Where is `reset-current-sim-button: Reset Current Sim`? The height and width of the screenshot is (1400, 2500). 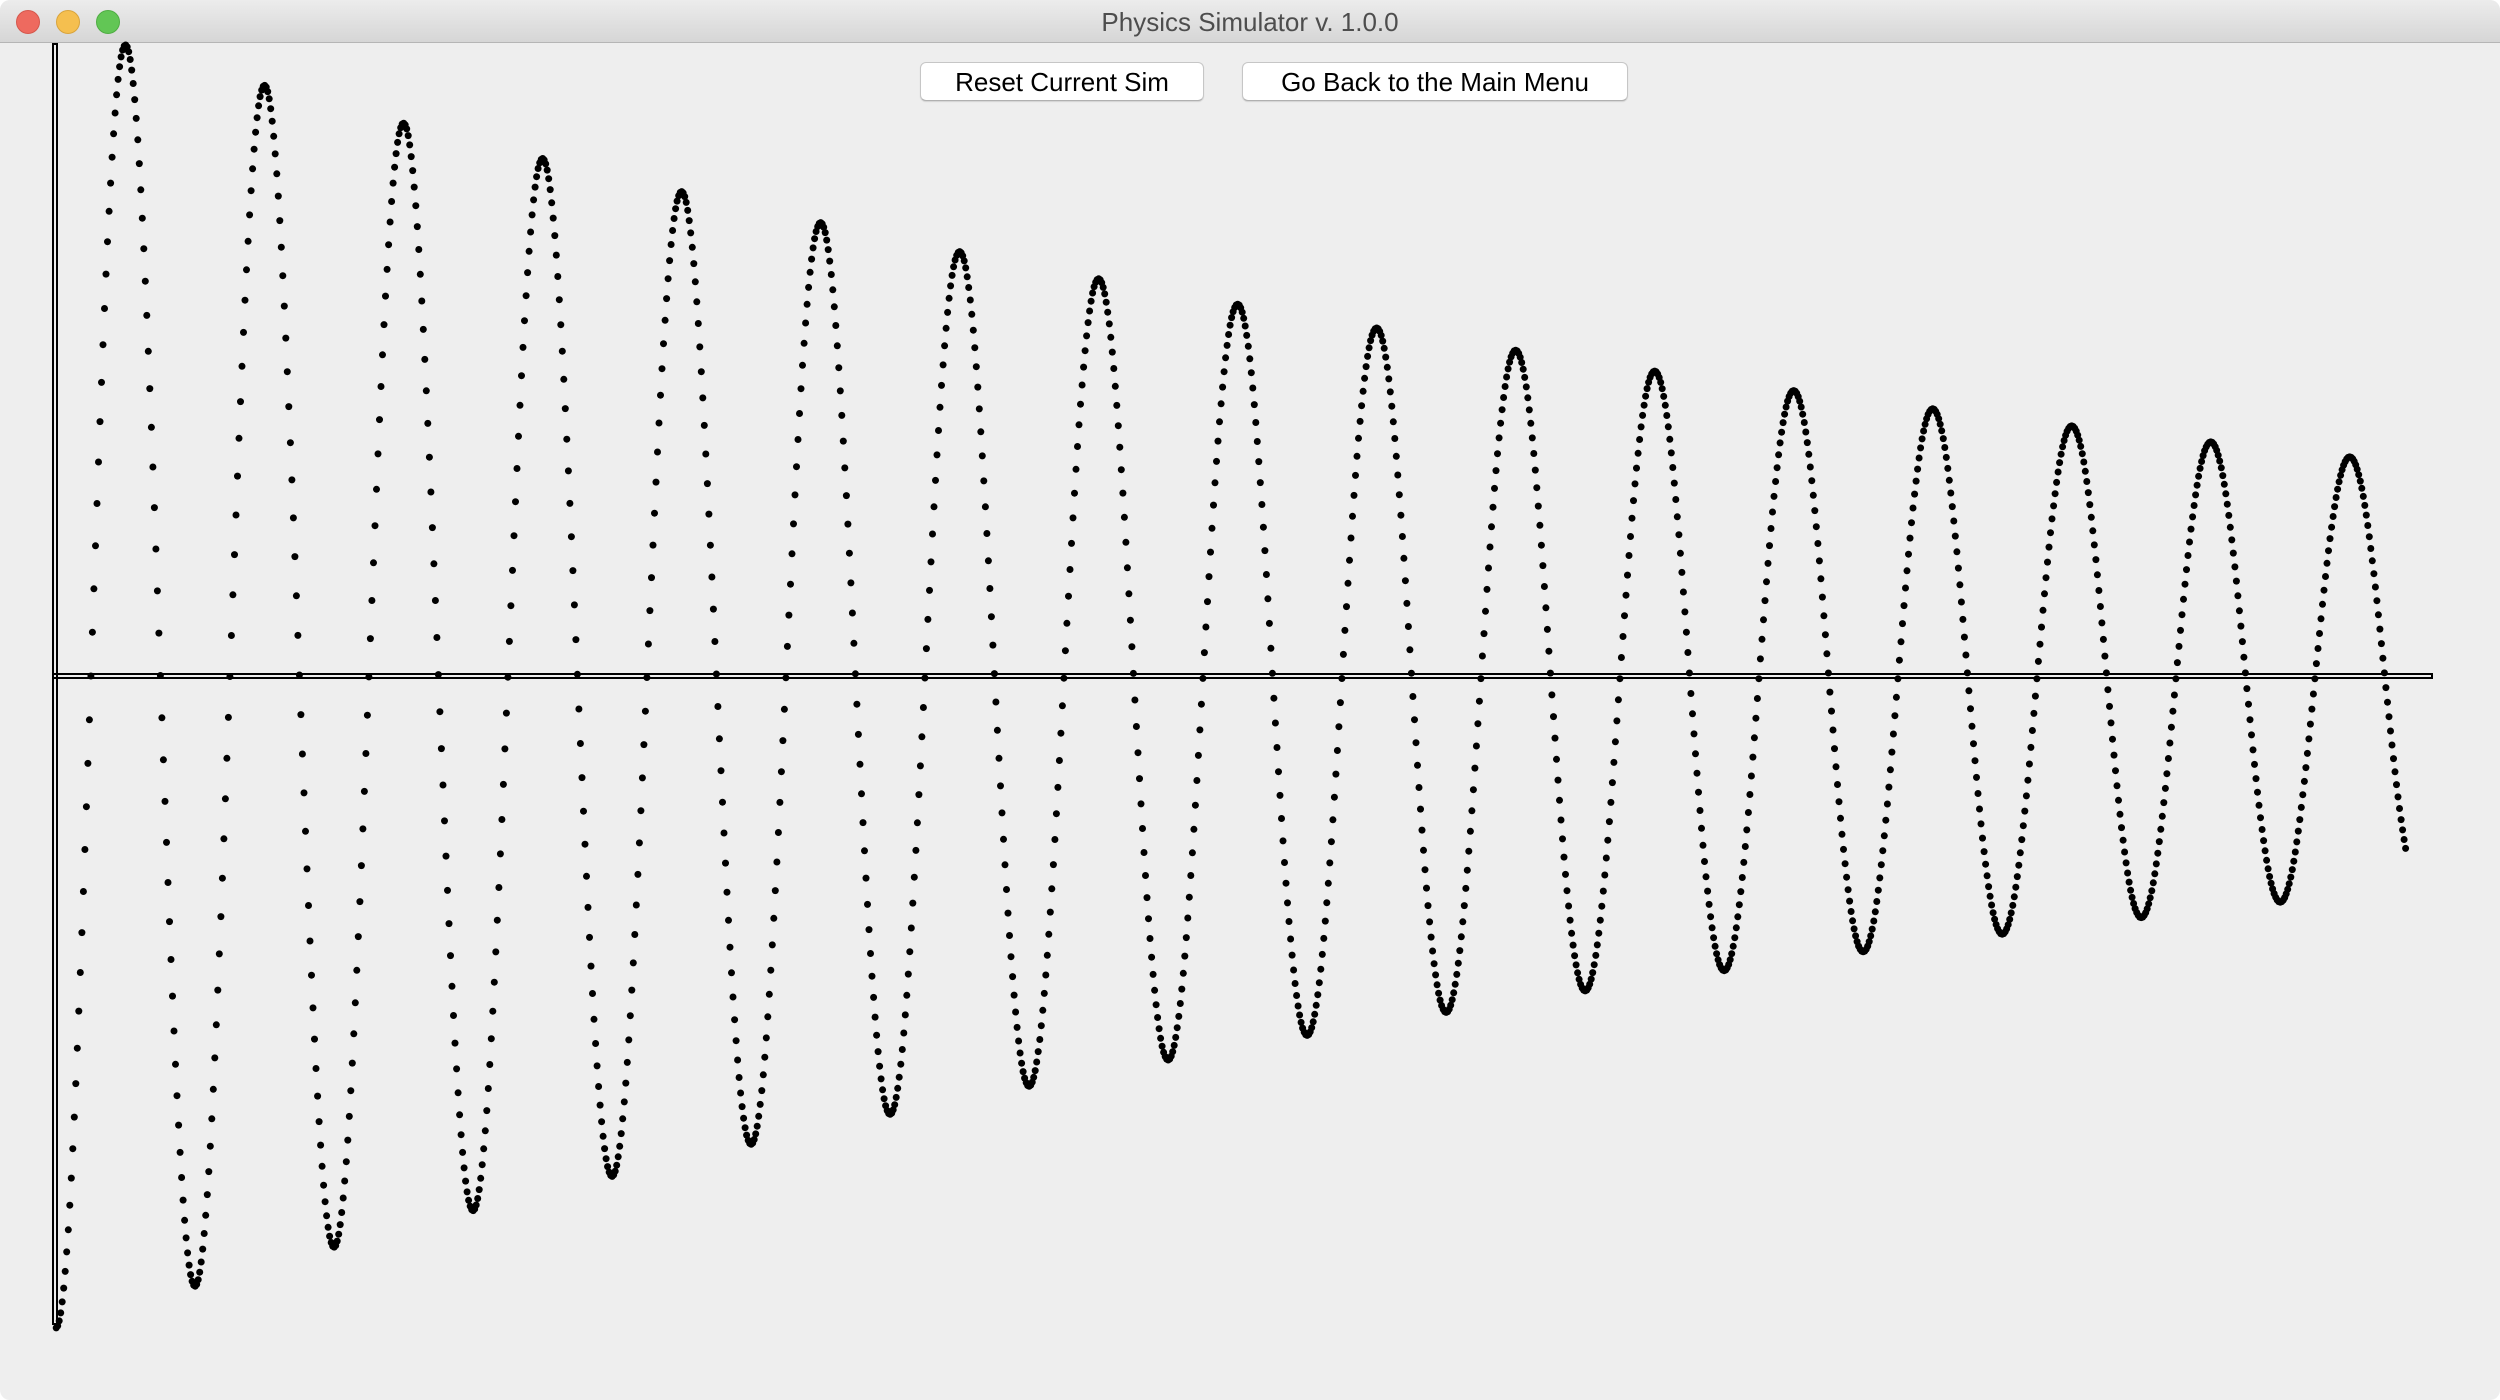
reset-current-sim-button: Reset Current Sim is located at coordinates (1062, 81).